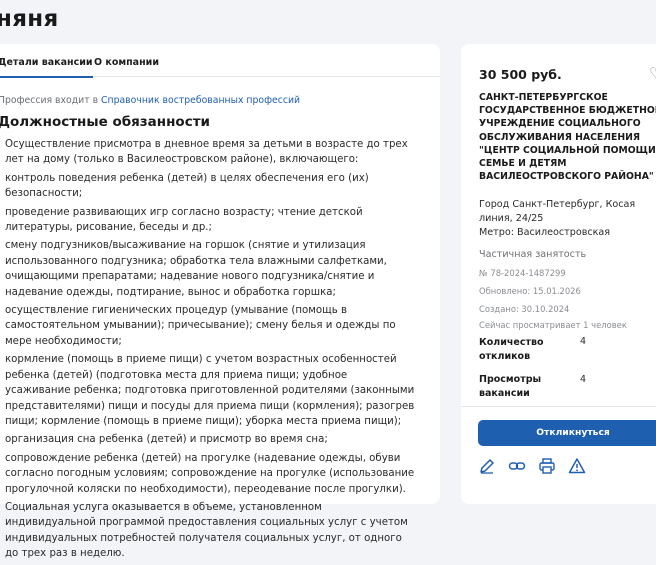 The height and width of the screenshot is (565, 656). I want to click on profession-directory-link: Справочник востребованных профессий, so click(200, 100).